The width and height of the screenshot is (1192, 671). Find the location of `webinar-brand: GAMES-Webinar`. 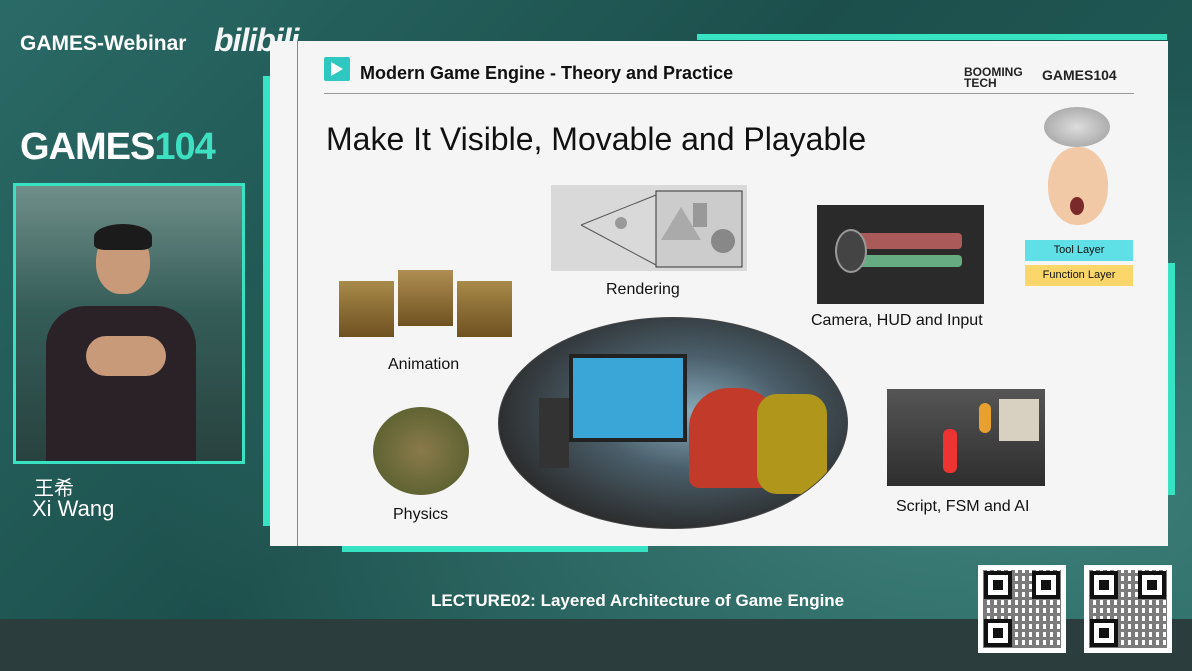

webinar-brand: GAMES-Webinar is located at coordinates (103, 43).